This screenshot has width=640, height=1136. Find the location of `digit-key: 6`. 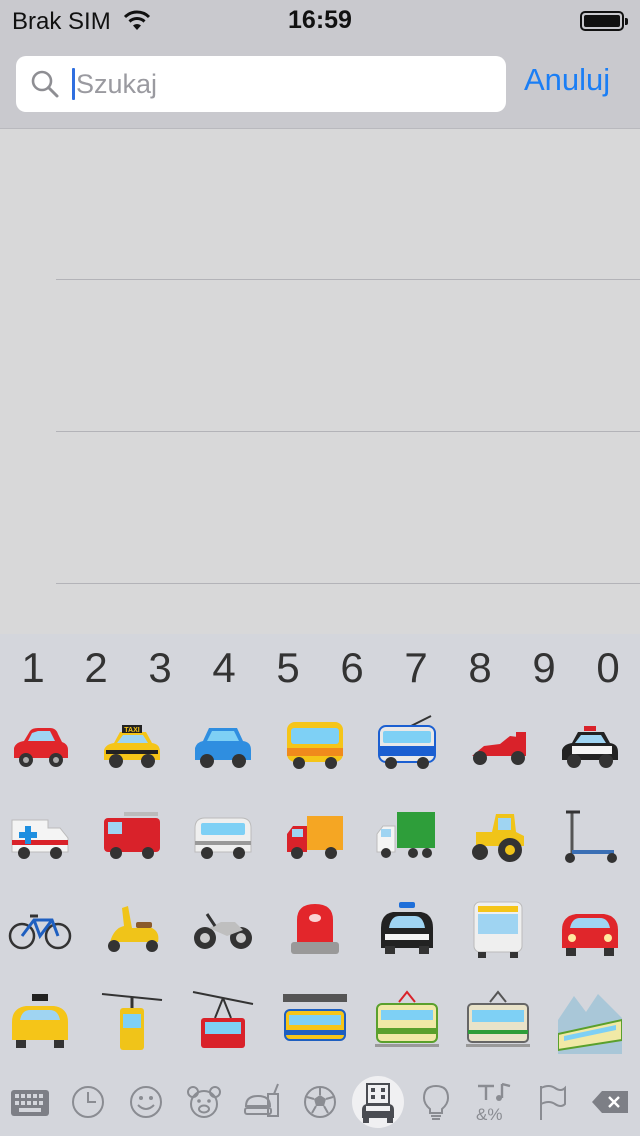

digit-key: 6 is located at coordinates (352, 668).